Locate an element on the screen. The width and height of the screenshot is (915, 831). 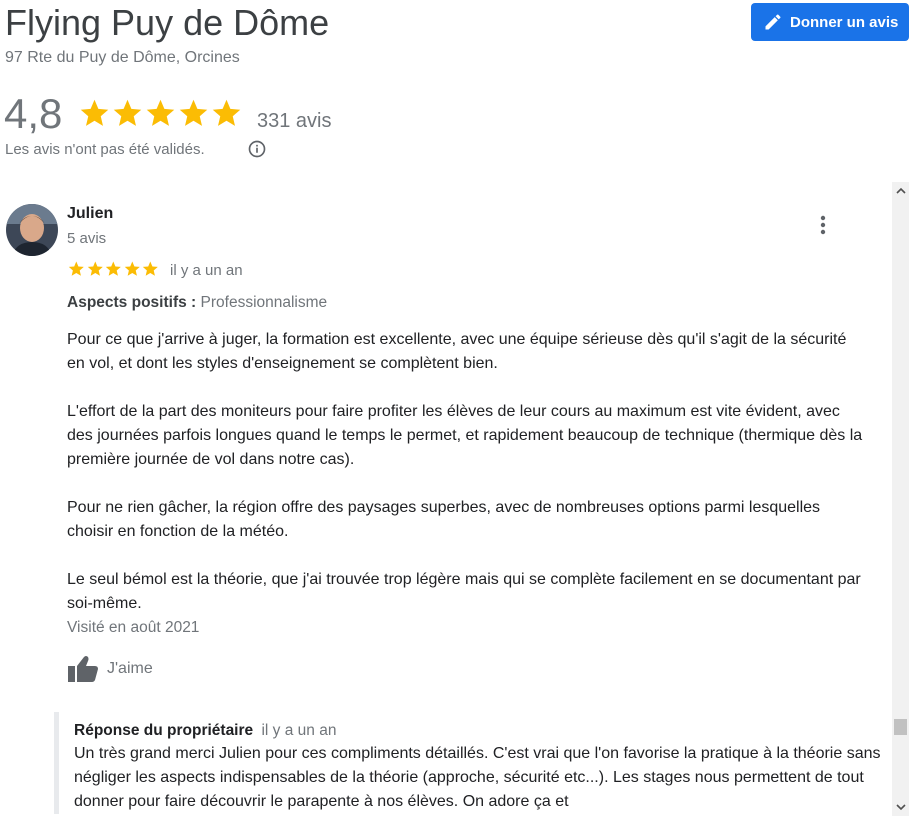
reviewer-name: Julien is located at coordinates (90, 214).